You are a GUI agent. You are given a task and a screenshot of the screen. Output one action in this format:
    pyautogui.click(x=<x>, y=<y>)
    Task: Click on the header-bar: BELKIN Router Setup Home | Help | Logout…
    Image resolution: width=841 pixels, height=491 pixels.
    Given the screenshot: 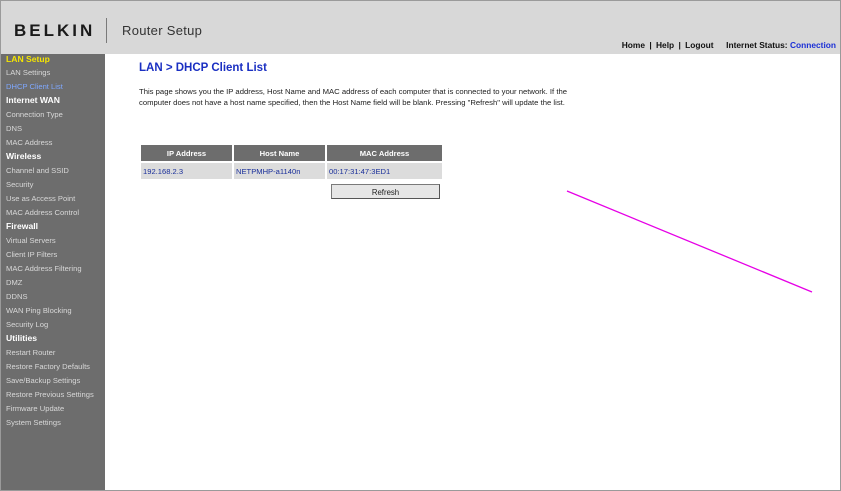 What is the action you would take?
    pyautogui.click(x=420, y=27)
    